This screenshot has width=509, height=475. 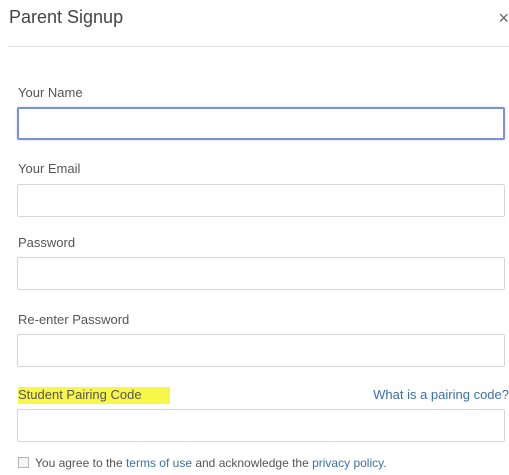 What do you see at coordinates (261, 200) in the screenshot?
I see `email-input` at bounding box center [261, 200].